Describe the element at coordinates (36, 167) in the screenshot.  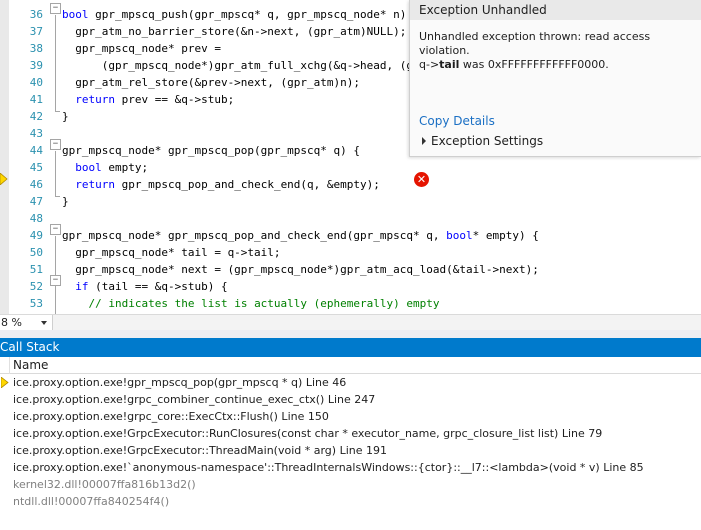
I see `line-number: 45` at that location.